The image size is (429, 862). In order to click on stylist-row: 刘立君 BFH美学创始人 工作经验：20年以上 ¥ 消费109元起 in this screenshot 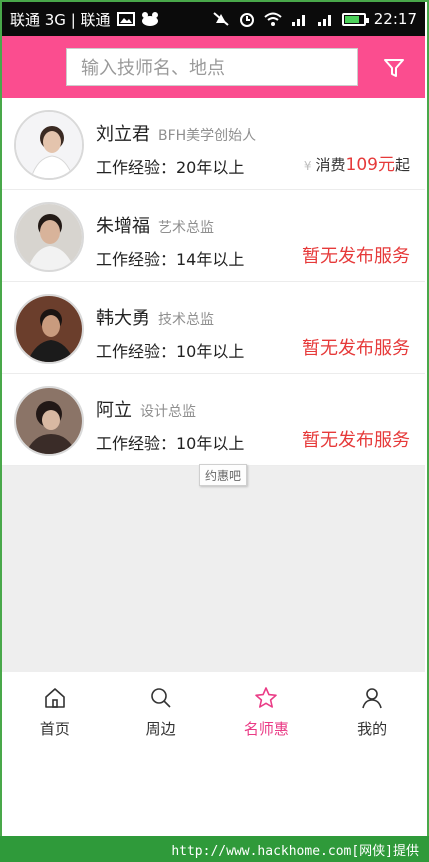, I will do `click(213, 144)`.